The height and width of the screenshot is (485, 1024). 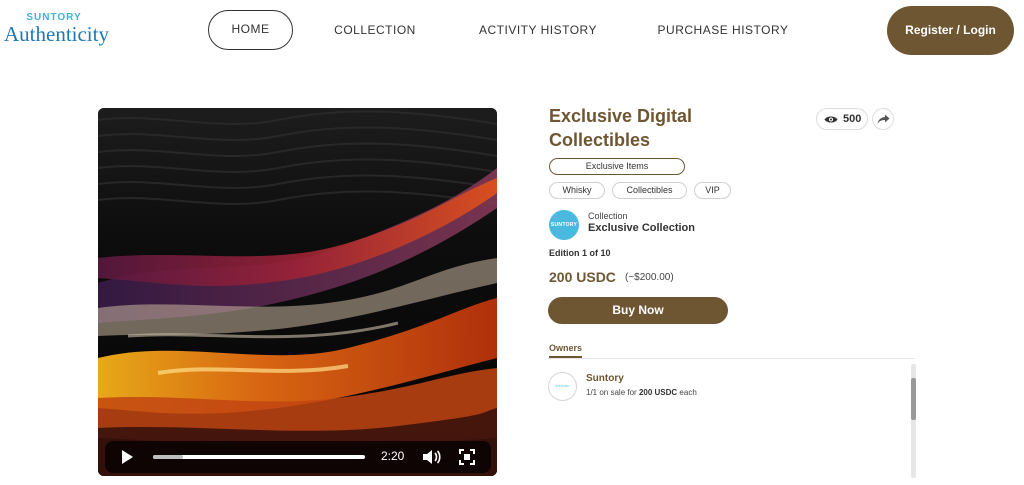 I want to click on price-fiat: (~$200.00), so click(x=649, y=277).